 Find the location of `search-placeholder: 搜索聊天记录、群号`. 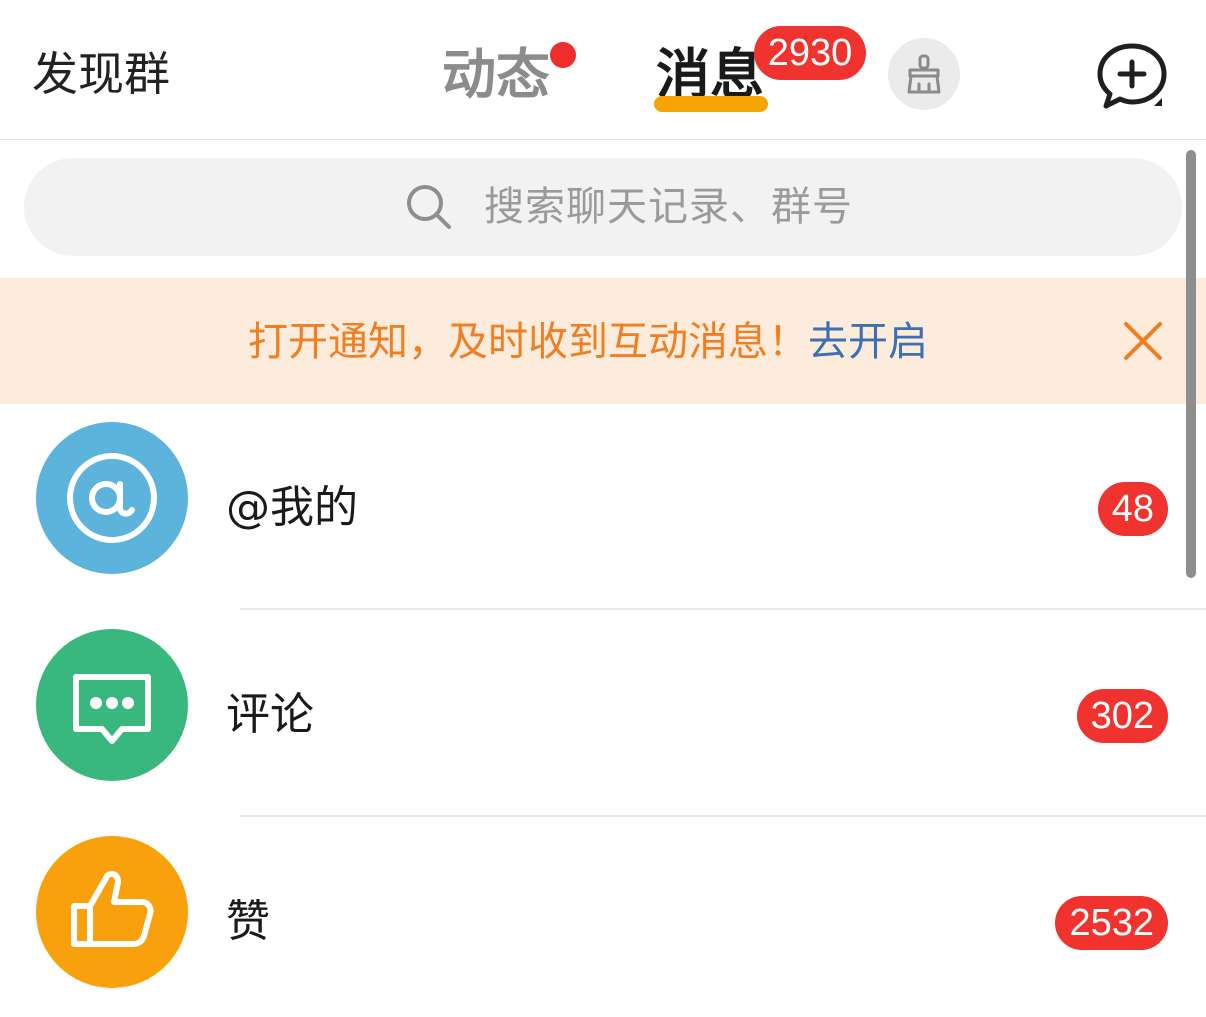

search-placeholder: 搜索聊天记录、群号 is located at coordinates (668, 207).